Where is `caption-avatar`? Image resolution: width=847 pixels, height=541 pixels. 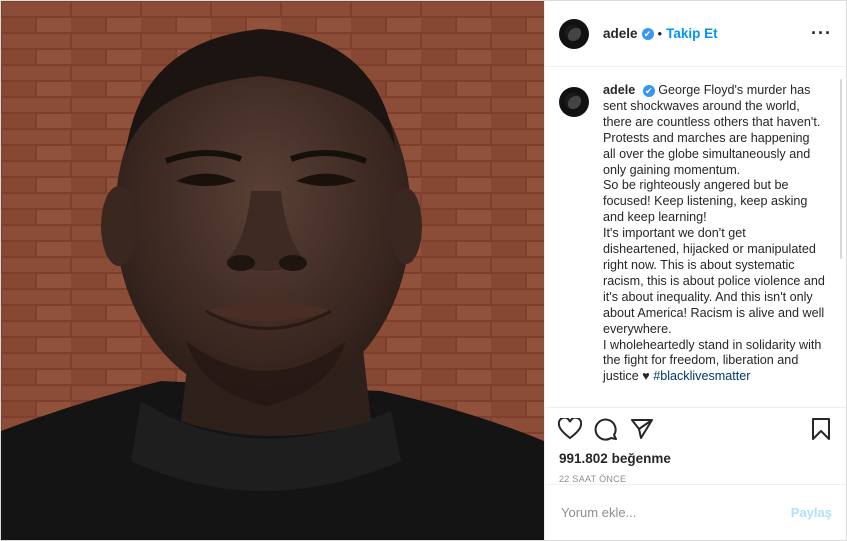 caption-avatar is located at coordinates (574, 102).